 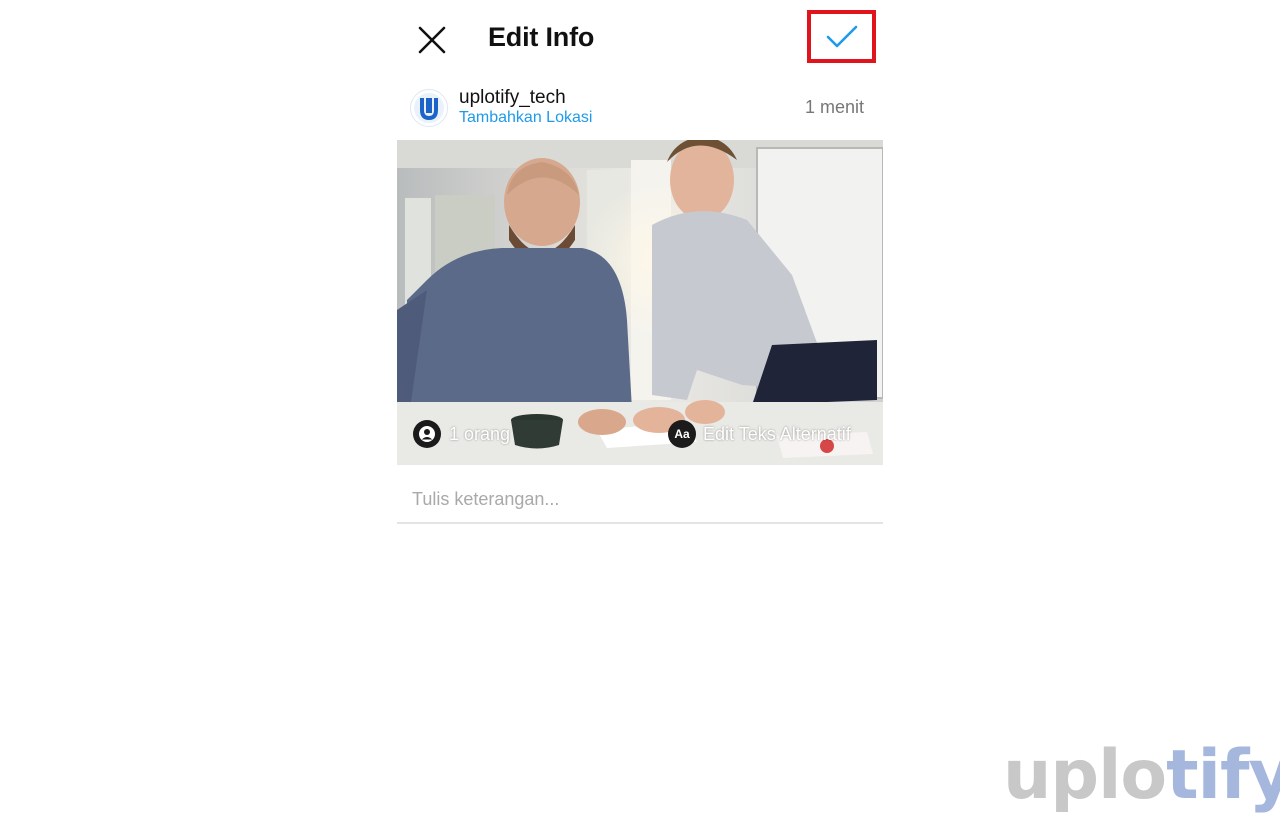 I want to click on confirm-button, so click(x=841, y=36).